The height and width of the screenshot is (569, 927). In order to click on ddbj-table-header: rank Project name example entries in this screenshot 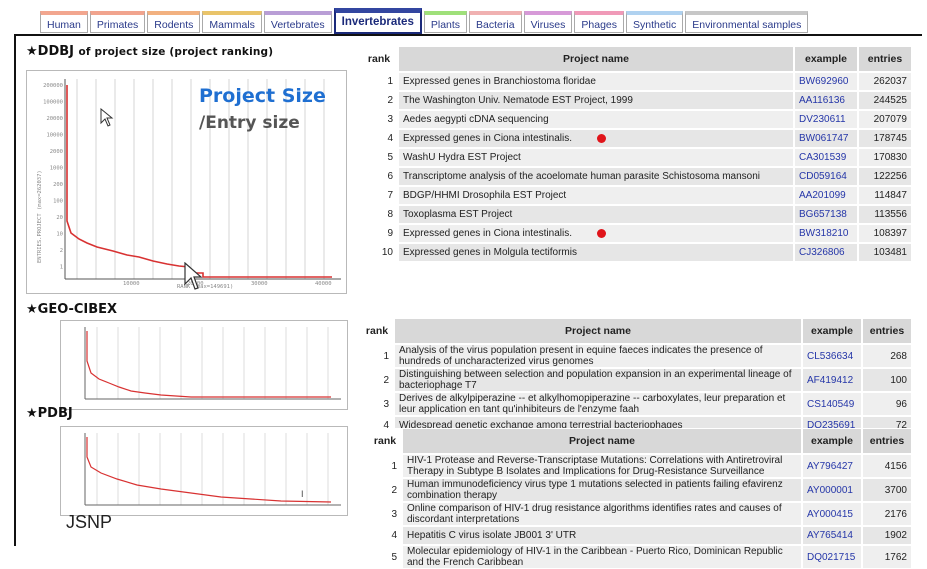, I will do `click(636, 59)`.